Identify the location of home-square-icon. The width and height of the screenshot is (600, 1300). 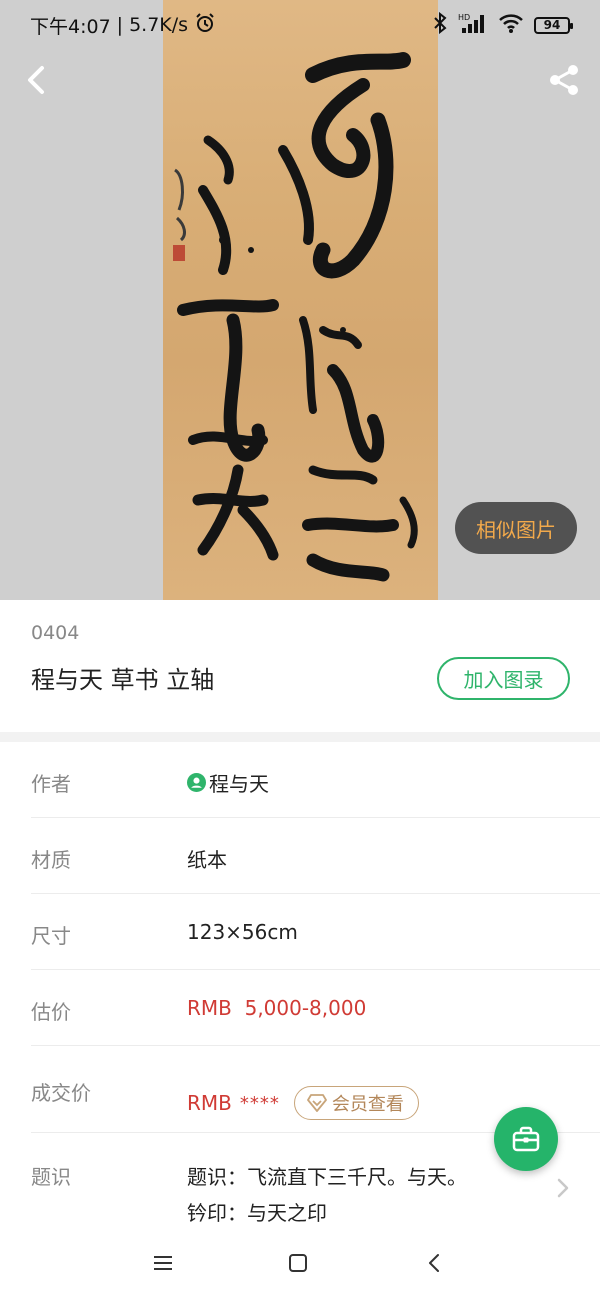
(298, 1263).